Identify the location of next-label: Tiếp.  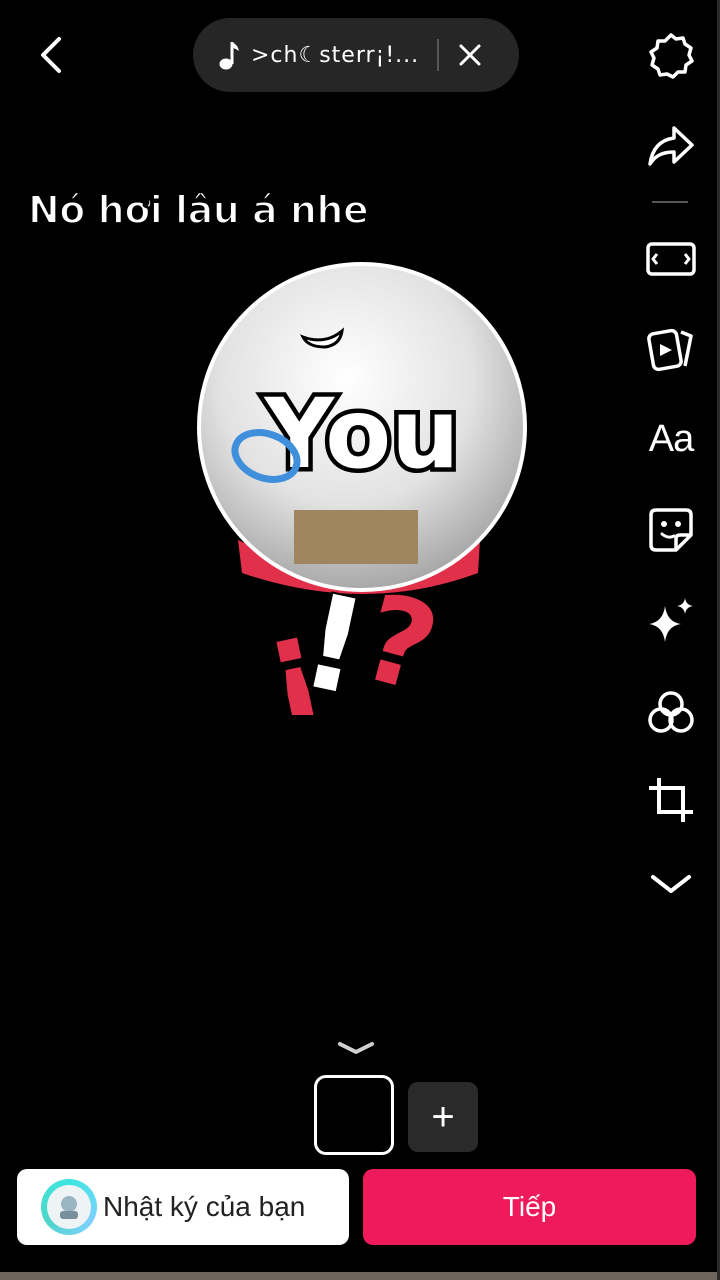
(529, 1206).